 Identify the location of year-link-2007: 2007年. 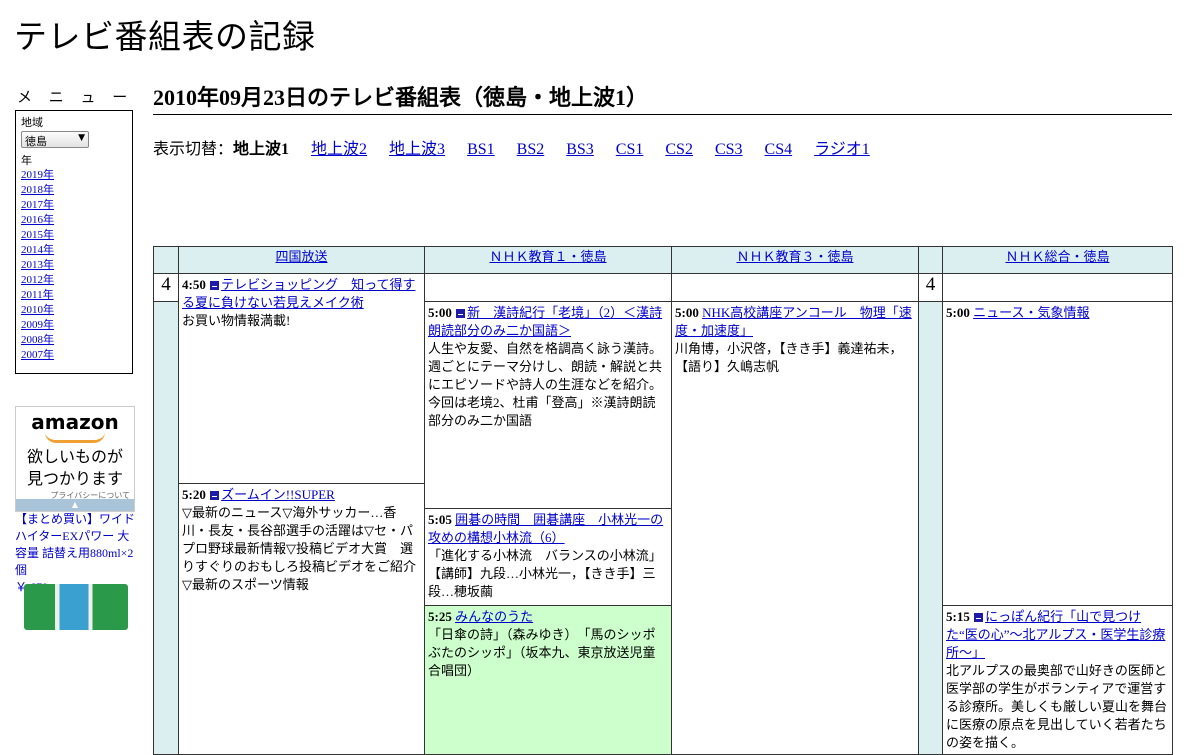
(37, 355).